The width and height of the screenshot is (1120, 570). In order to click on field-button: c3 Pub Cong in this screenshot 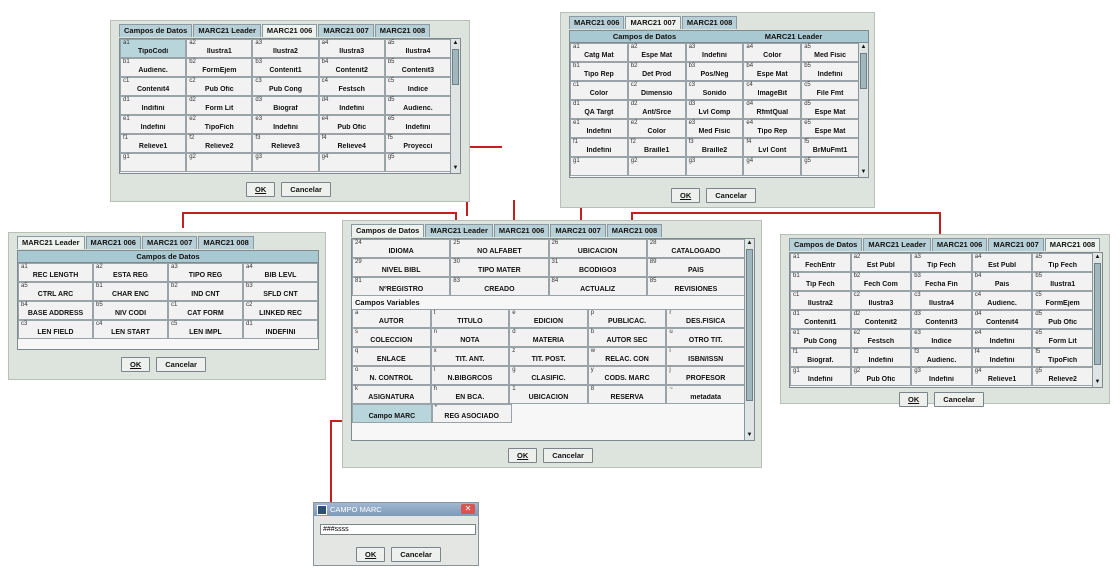, I will do `click(285, 86)`.